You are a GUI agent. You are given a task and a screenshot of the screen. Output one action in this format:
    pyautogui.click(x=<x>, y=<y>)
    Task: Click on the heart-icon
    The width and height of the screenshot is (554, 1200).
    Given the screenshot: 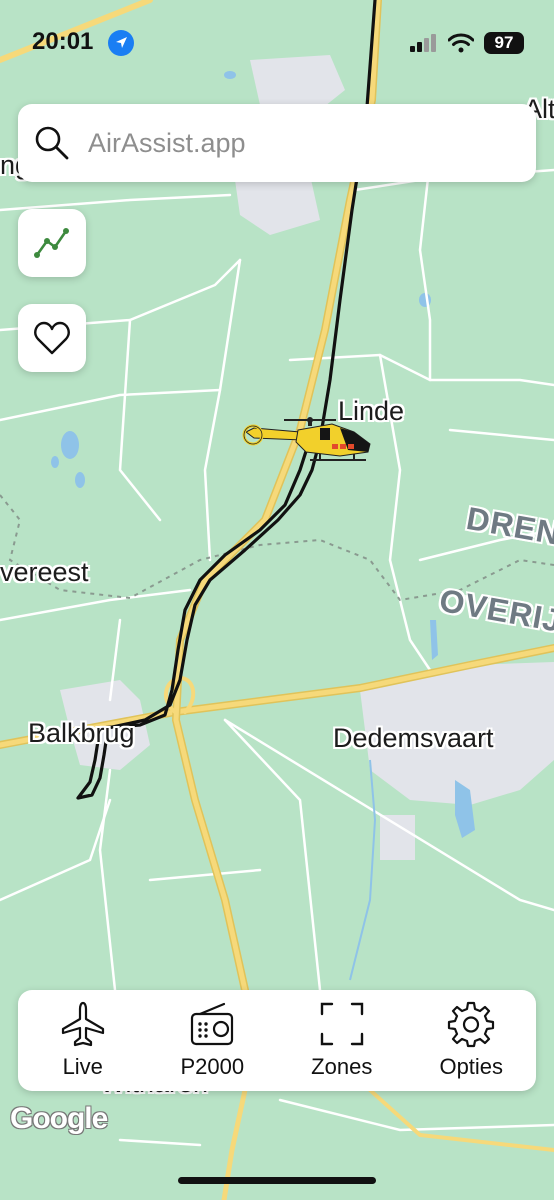 What is the action you would take?
    pyautogui.click(x=52, y=338)
    